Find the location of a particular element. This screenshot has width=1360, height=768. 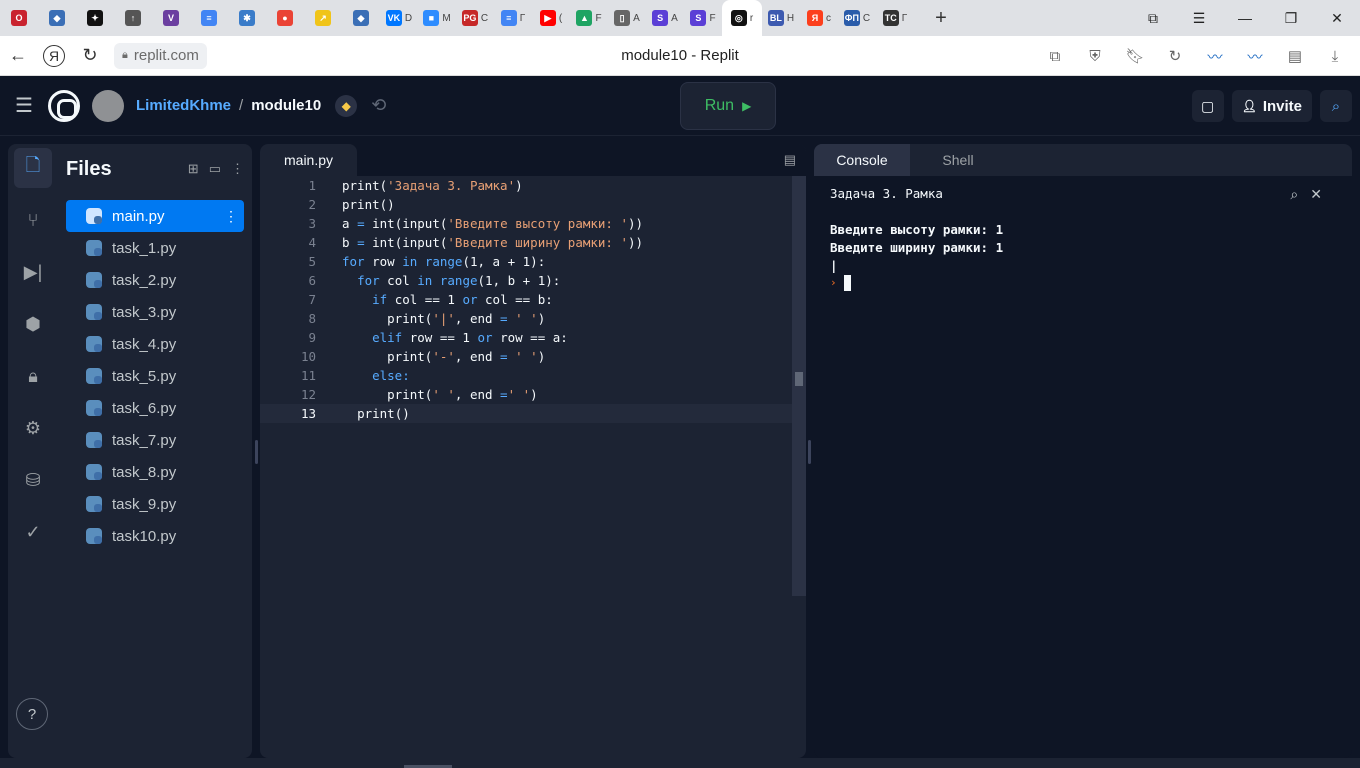

file-item: task_5.py is located at coordinates (155, 376).